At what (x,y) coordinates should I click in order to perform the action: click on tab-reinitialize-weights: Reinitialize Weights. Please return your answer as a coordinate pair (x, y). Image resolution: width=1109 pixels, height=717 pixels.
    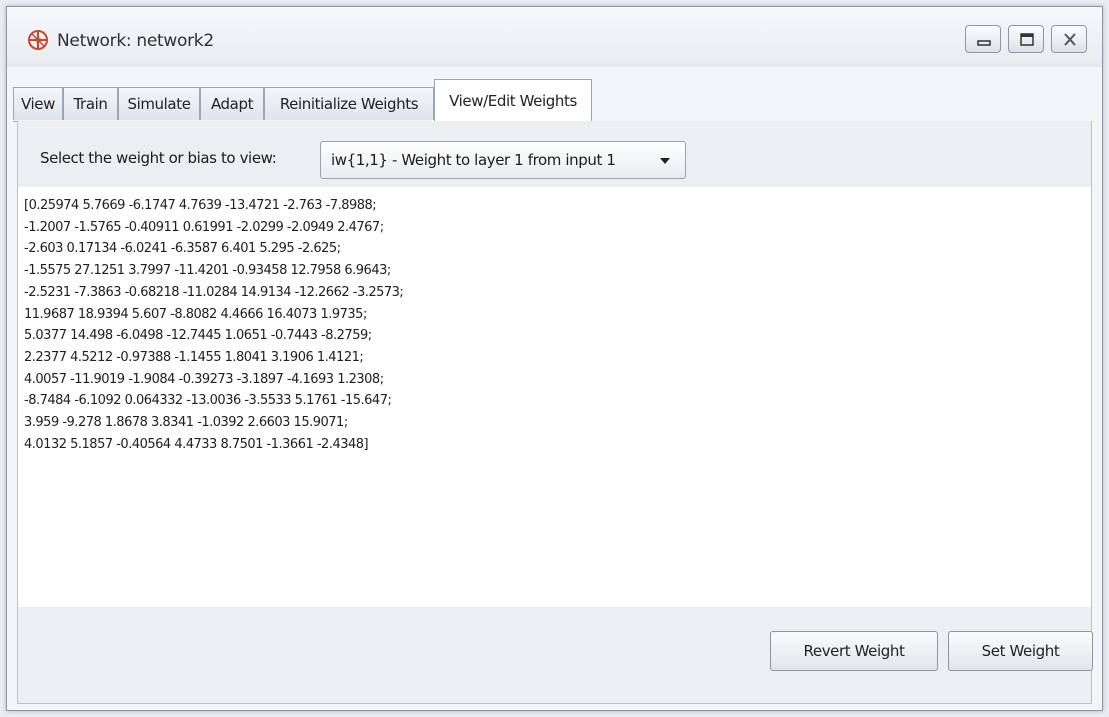
    Looking at the image, I should click on (349, 103).